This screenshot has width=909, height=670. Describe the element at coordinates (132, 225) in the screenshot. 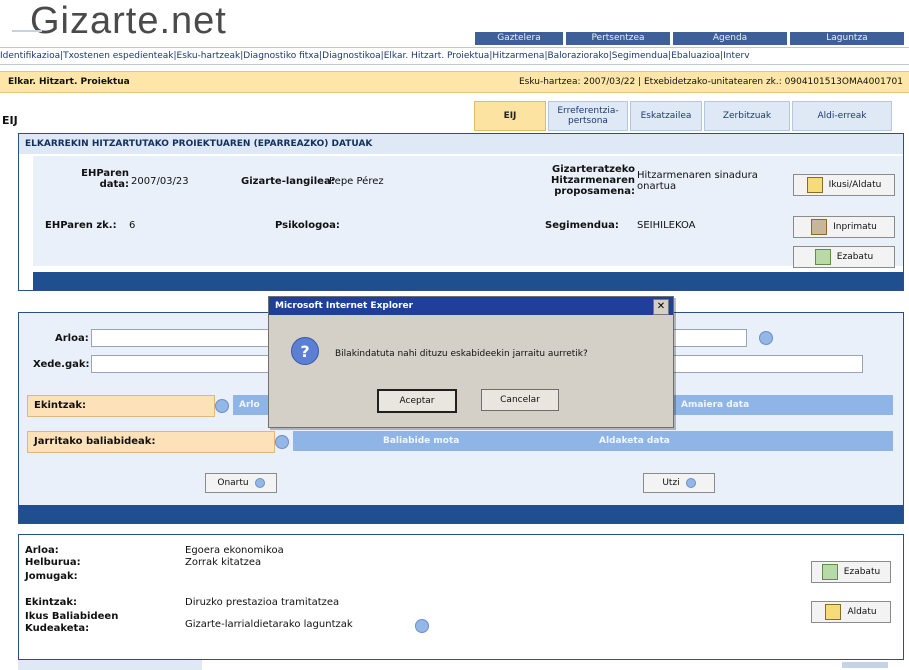

I see `ehp-num-value: 6` at that location.